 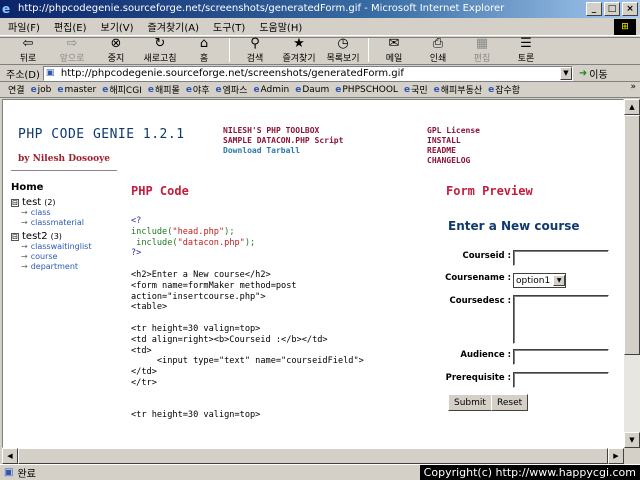 What do you see at coordinates (632, 440) in the screenshot?
I see `scroll-down-button: ▼` at bounding box center [632, 440].